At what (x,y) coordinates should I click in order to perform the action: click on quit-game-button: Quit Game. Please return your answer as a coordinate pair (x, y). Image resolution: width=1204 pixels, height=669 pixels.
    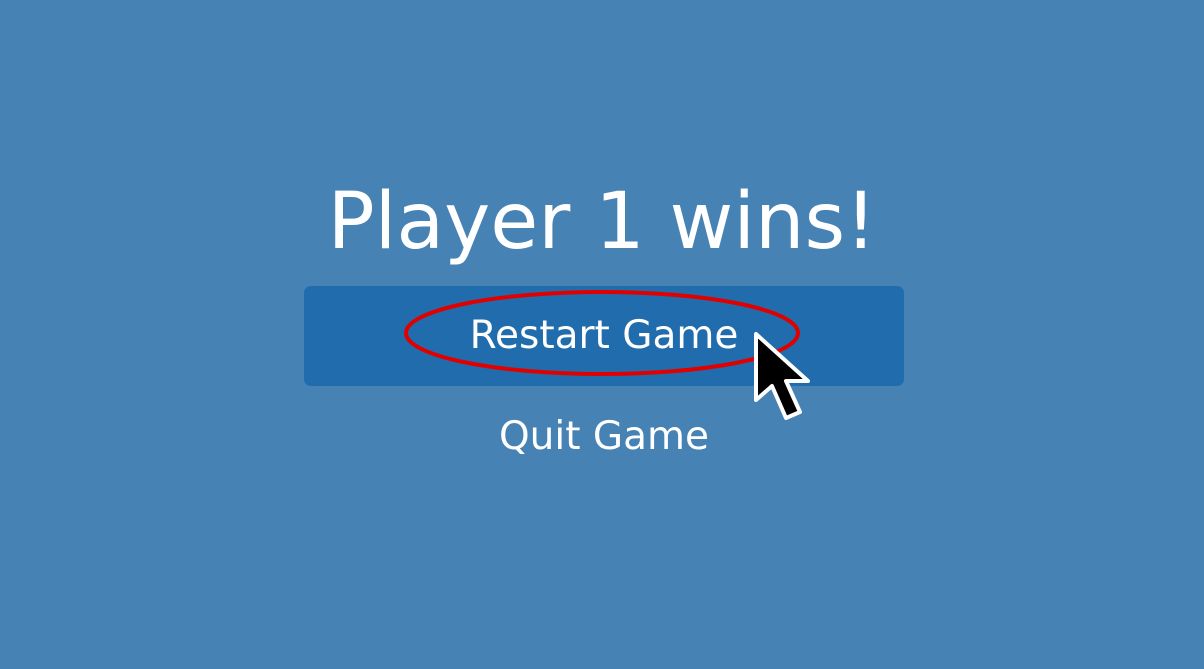
    Looking at the image, I should click on (604, 437).